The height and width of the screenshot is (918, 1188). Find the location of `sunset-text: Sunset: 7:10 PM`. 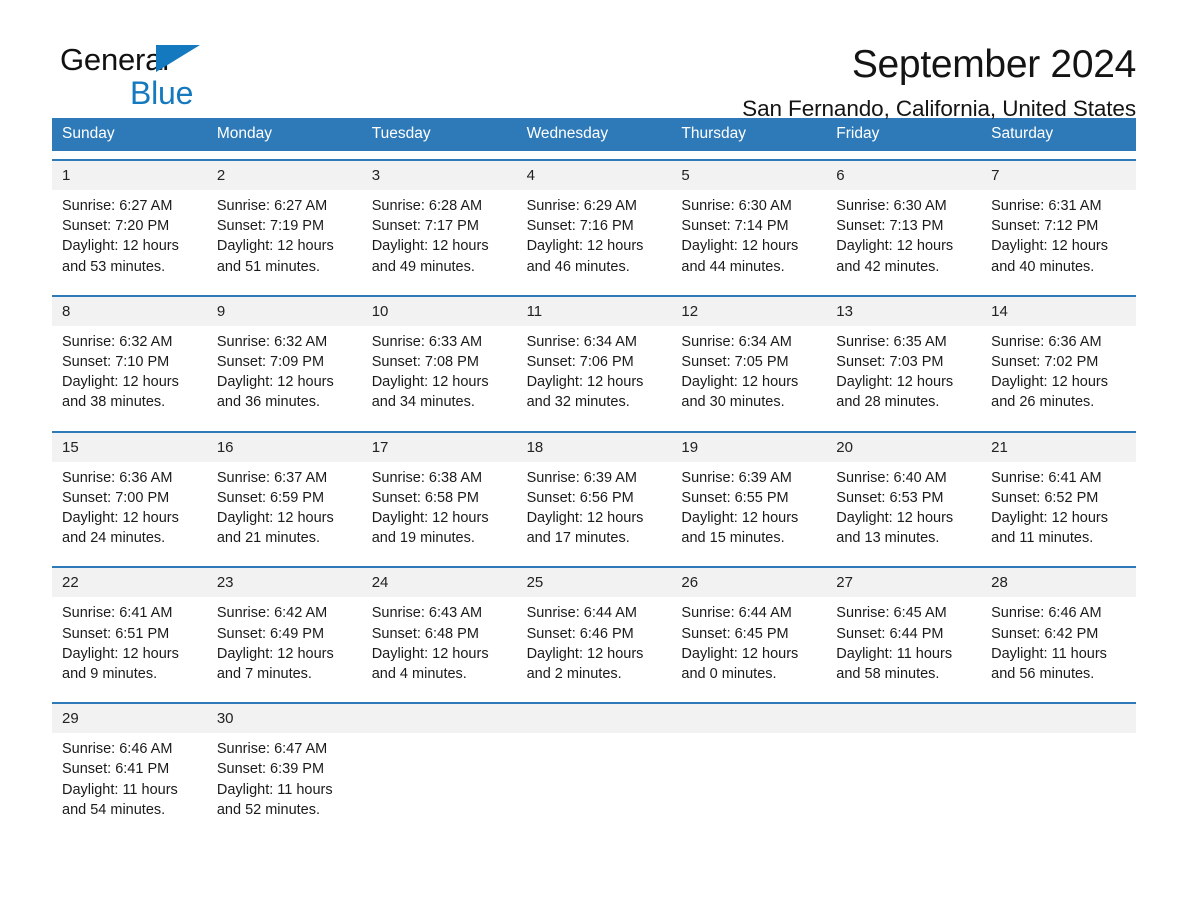

sunset-text: Sunset: 7:10 PM is located at coordinates (116, 362).